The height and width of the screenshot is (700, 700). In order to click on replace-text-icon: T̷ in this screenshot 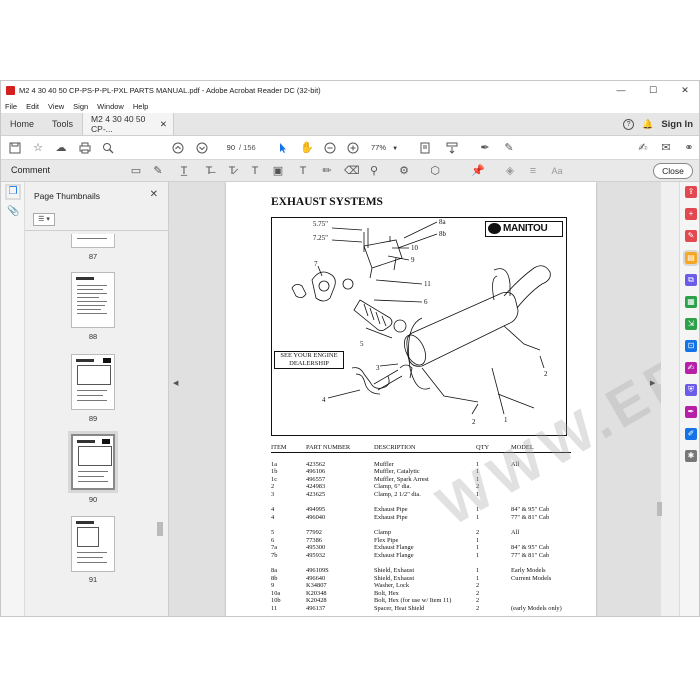, I will do `click(232, 171)`.